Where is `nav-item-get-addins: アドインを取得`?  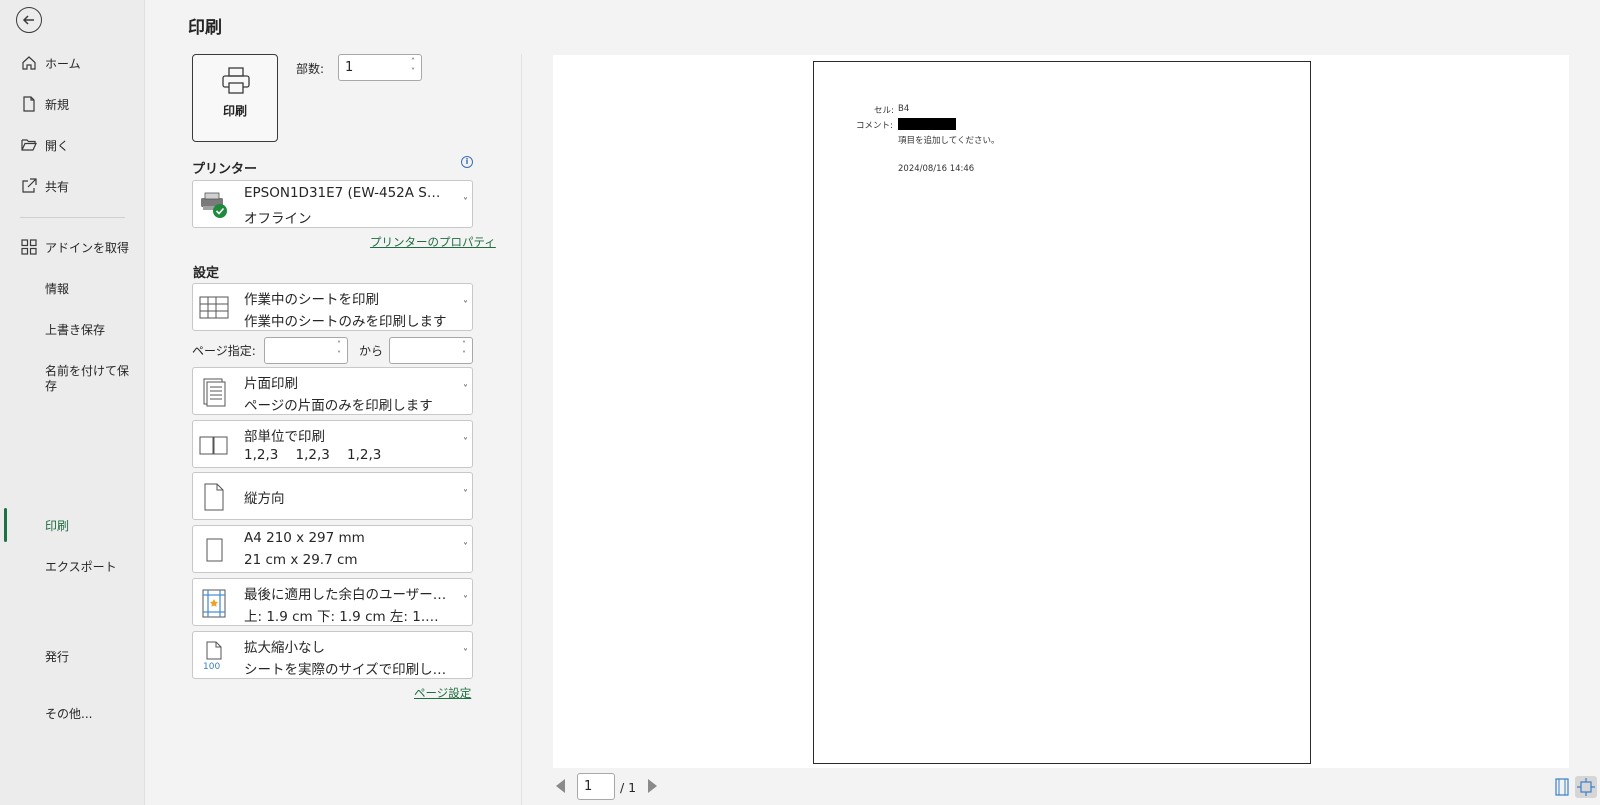 nav-item-get-addins: アドインを取得 is located at coordinates (72, 247).